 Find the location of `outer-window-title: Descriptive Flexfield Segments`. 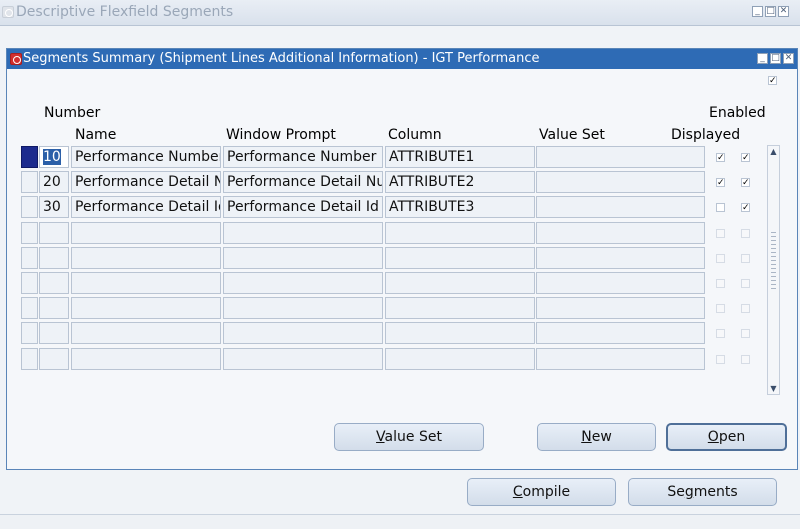

outer-window-title: Descriptive Flexfield Segments is located at coordinates (125, 12).